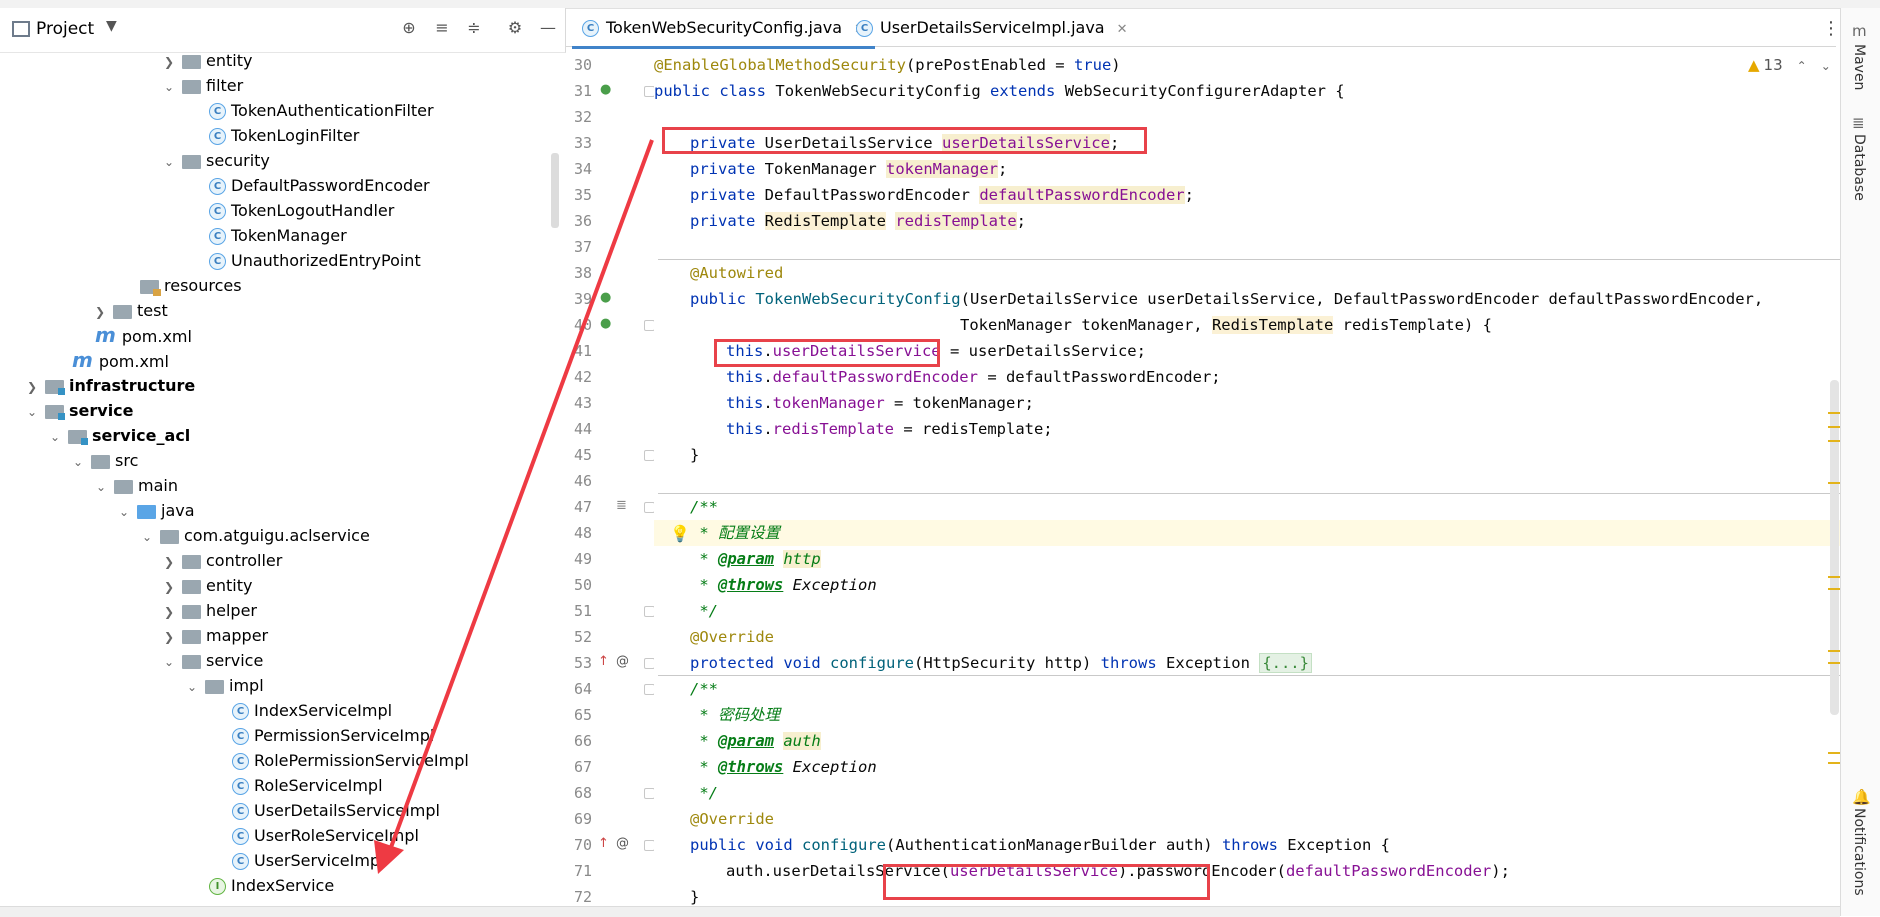 The height and width of the screenshot is (917, 1880). What do you see at coordinates (1122, 29) in the screenshot?
I see `close-icon: ✕` at bounding box center [1122, 29].